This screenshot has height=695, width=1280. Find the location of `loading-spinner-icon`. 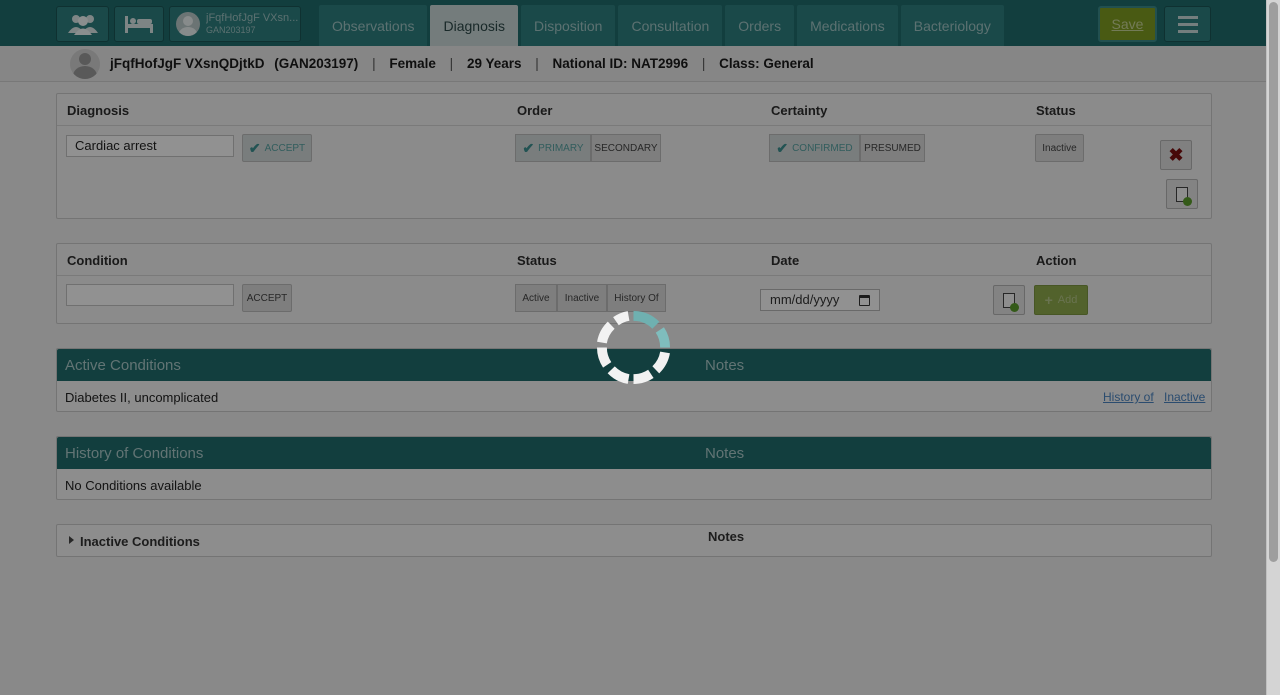

loading-spinner-icon is located at coordinates (633, 347).